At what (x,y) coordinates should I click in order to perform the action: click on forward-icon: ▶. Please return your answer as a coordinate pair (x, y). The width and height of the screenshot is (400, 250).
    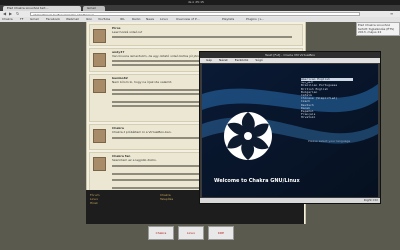
    Looking at the image, I should click on (10, 13).